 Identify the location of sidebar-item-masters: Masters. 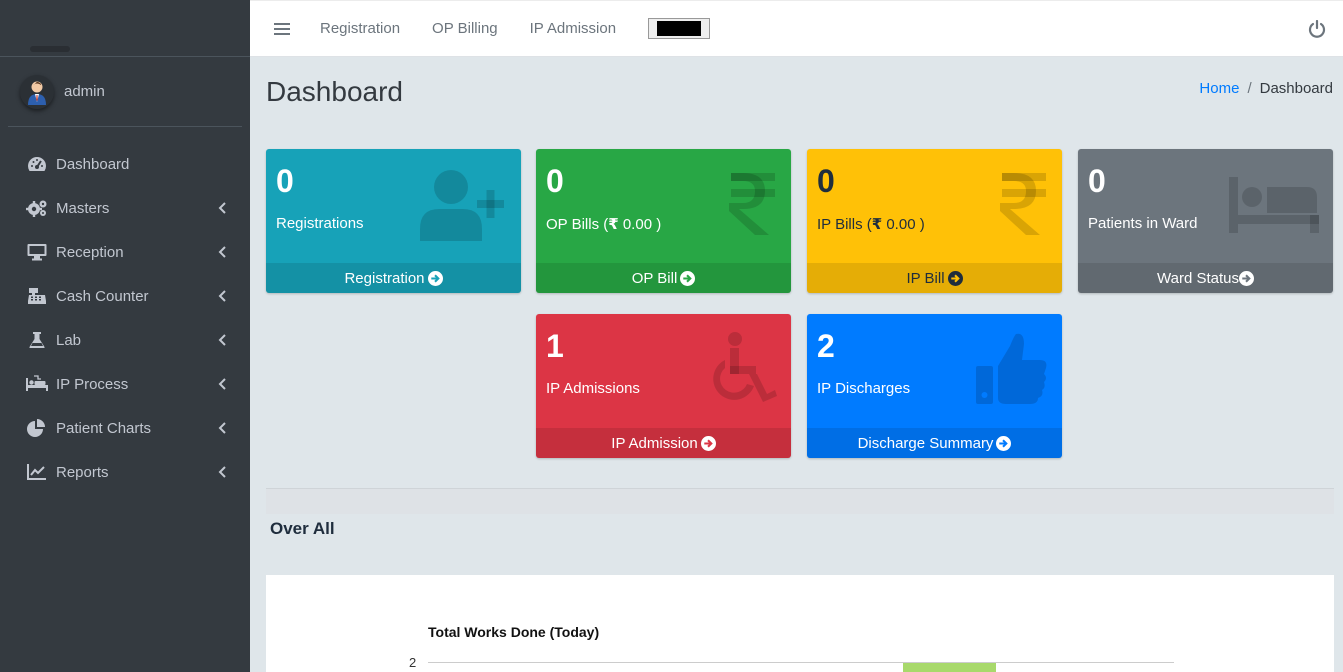
(125, 208).